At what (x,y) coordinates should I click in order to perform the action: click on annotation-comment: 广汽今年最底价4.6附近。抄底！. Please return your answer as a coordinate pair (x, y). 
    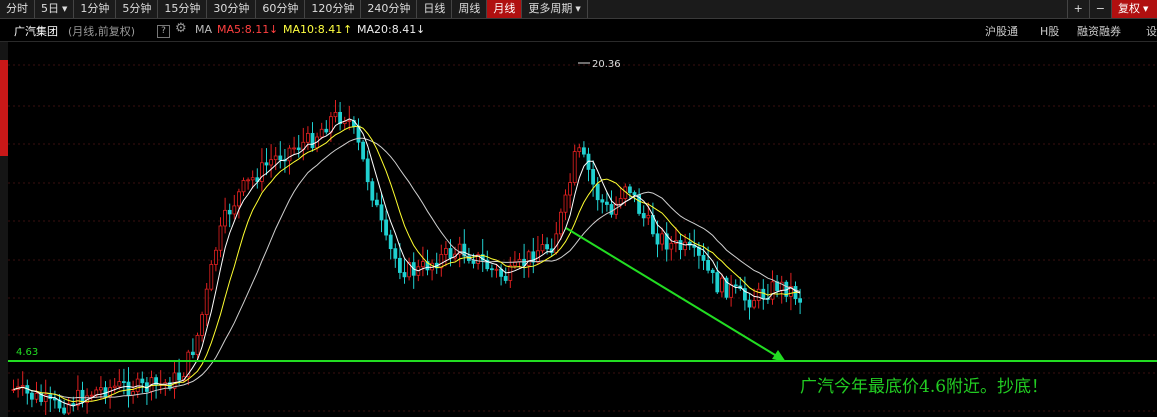
    Looking at the image, I should click on (924, 387).